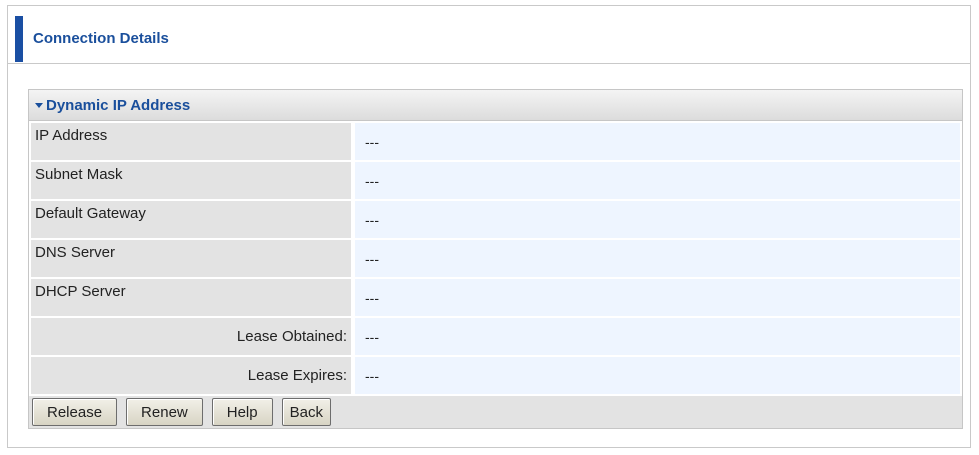  Describe the element at coordinates (191, 375) in the screenshot. I see `lease-expires-label: Lease Expires:` at that location.